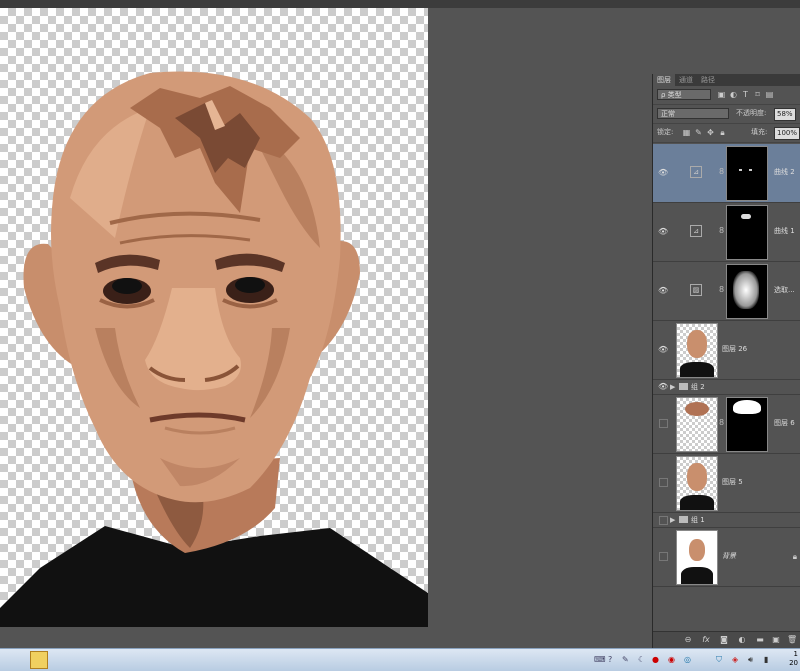  What do you see at coordinates (726, 387) in the screenshot?
I see `group-2: 👁︎ ▶ 组 2` at bounding box center [726, 387].